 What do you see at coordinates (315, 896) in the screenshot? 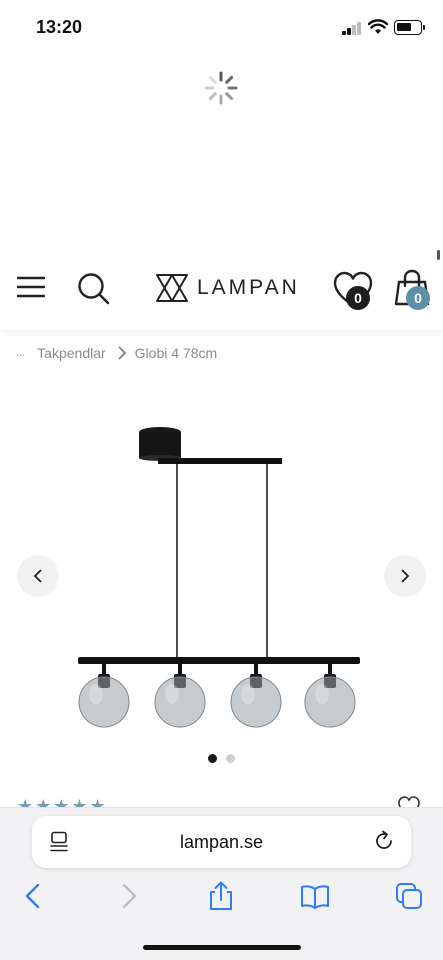
I see `bookmarks-book-icon` at bounding box center [315, 896].